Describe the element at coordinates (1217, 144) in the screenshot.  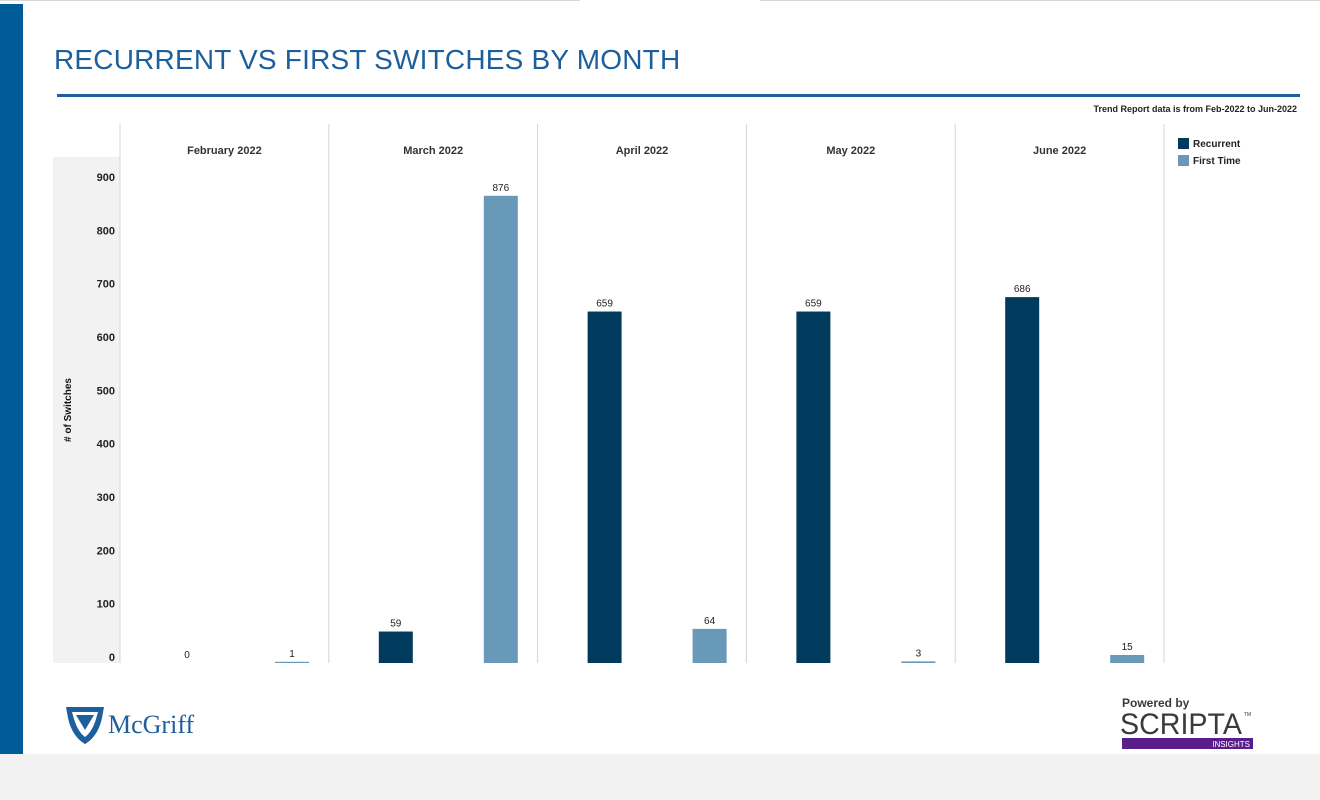
I see `legend-label-recurrent: Recurrent` at that location.